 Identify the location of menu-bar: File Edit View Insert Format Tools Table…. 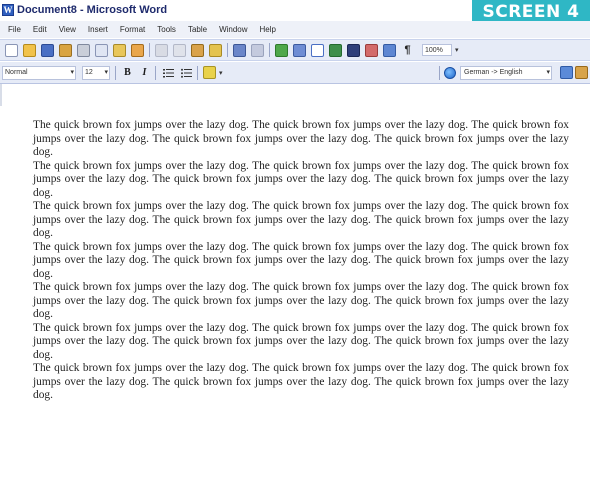
(295, 29).